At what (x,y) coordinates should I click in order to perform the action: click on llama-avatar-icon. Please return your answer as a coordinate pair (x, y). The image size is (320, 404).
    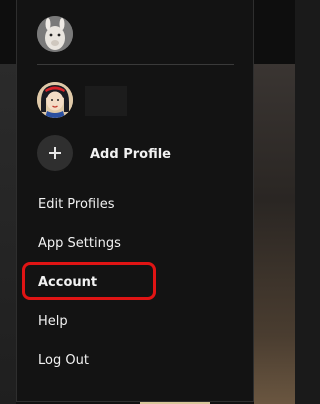
    Looking at the image, I should click on (55, 34).